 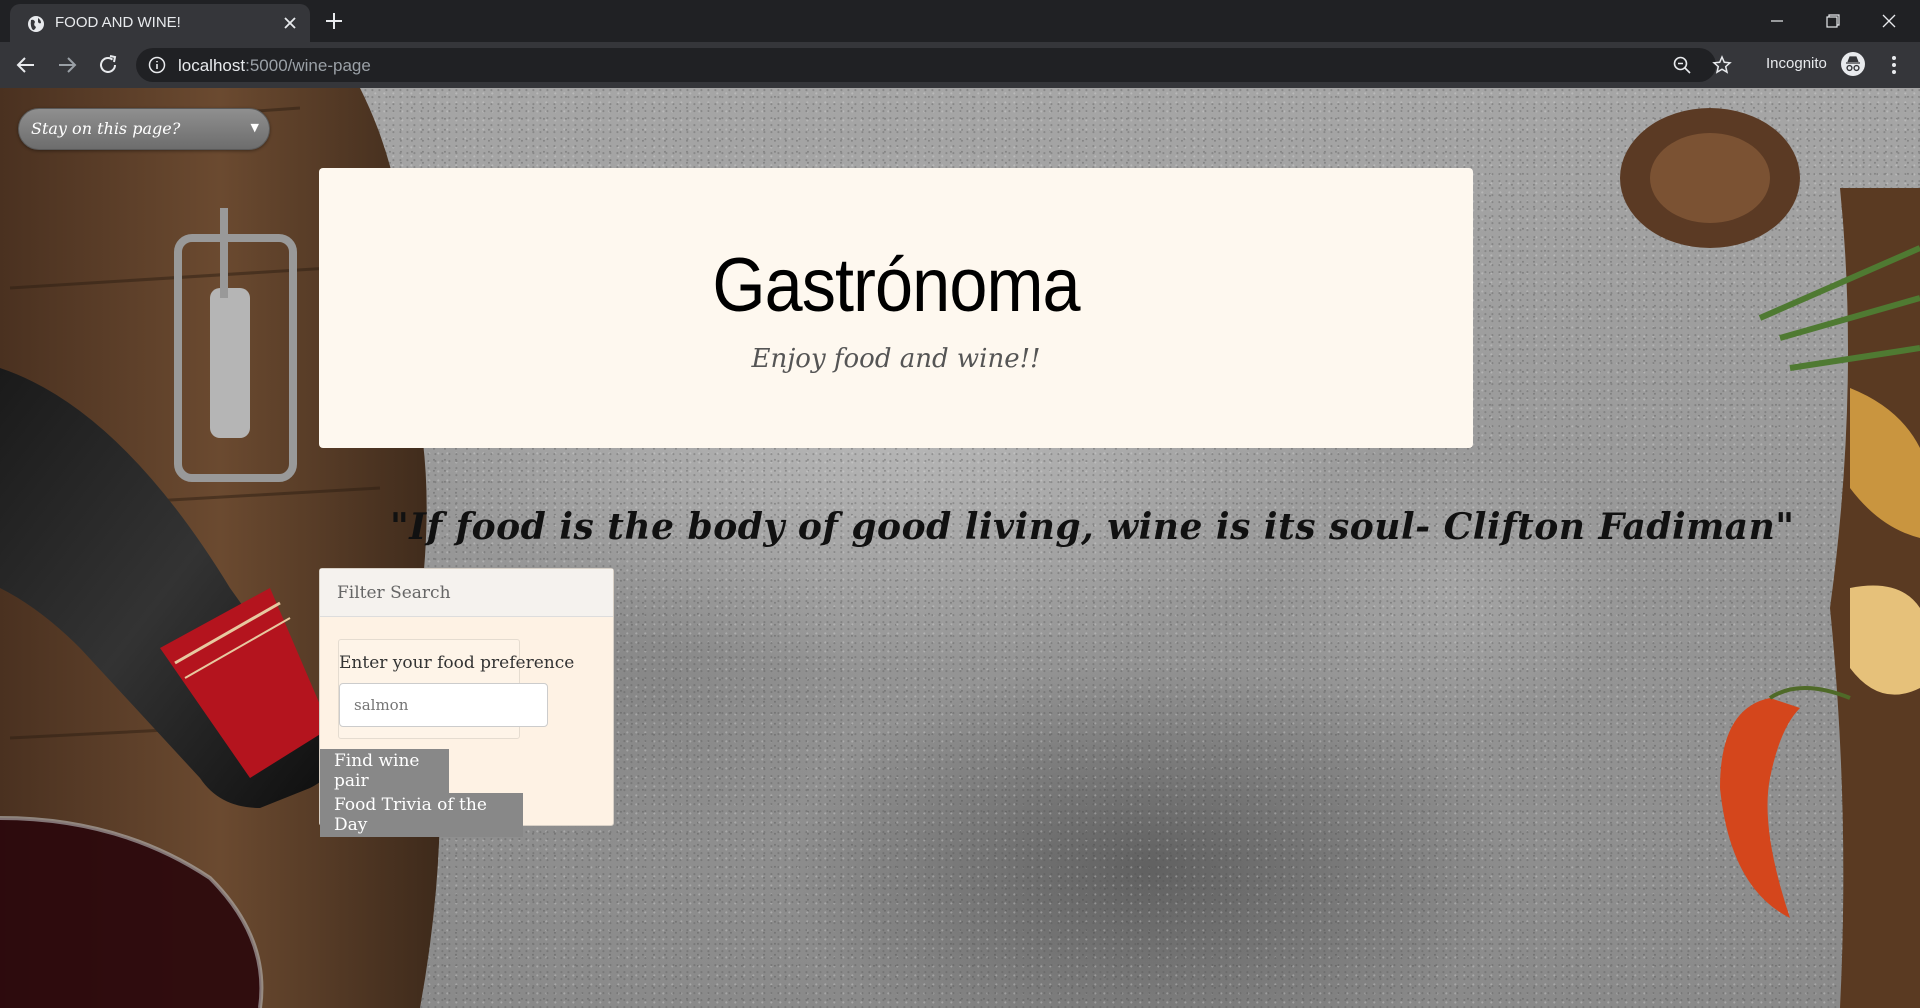 I want to click on forward-icon, so click(x=67, y=65).